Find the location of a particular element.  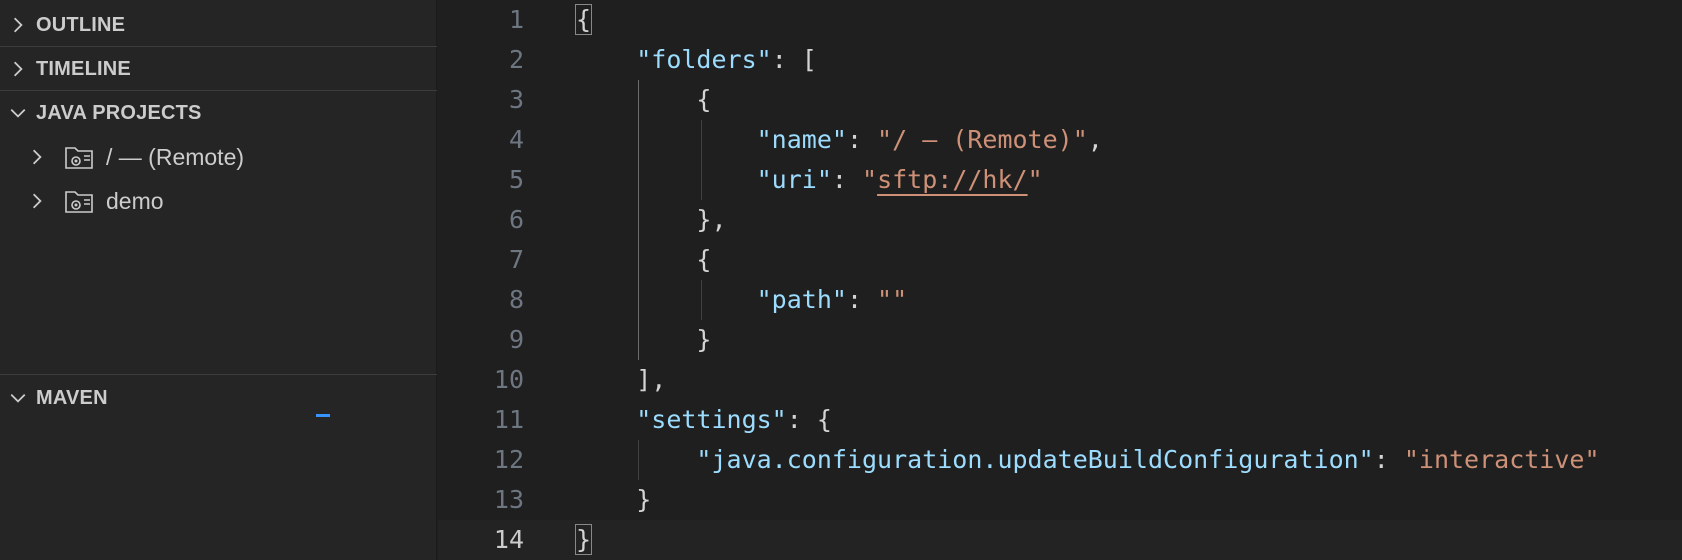

section-outline-header: OUTLINE is located at coordinates (218, 25).